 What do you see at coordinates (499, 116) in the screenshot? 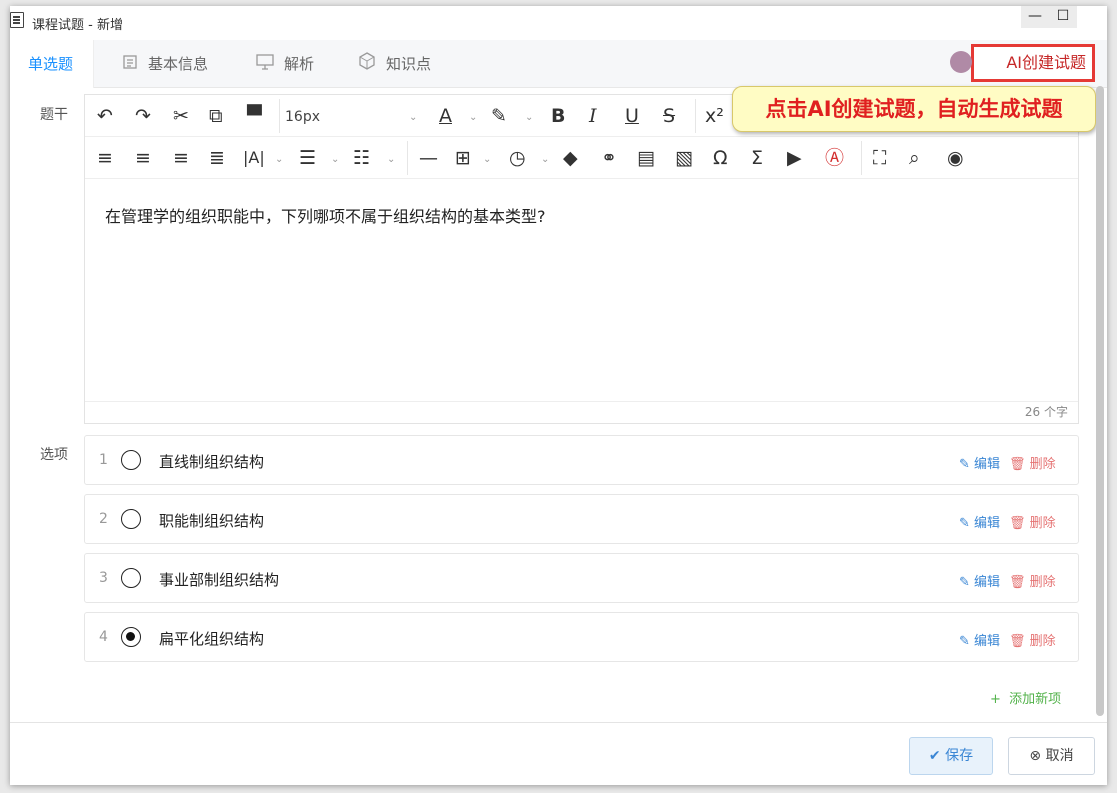
I see `highlight-icon: ✎` at bounding box center [499, 116].